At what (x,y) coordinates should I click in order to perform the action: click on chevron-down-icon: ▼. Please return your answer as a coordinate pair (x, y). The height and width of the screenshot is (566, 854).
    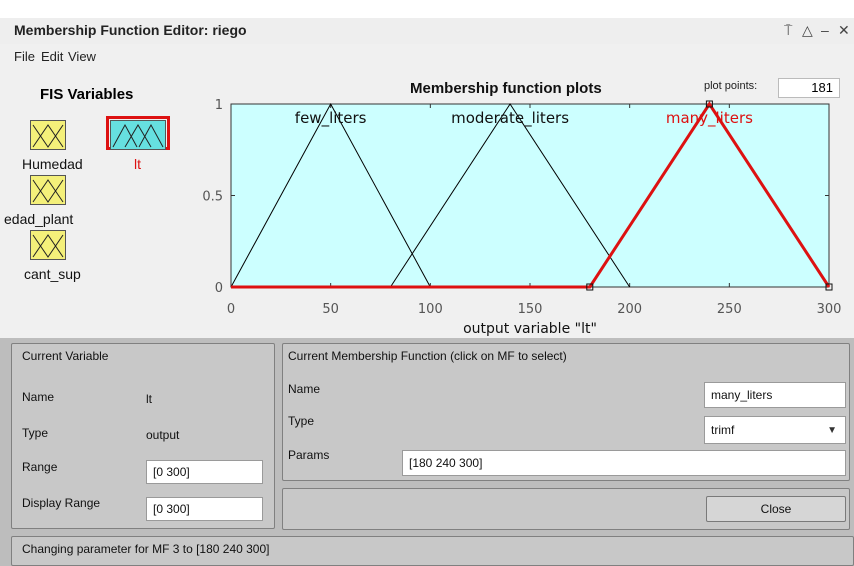
    Looking at the image, I should click on (832, 430).